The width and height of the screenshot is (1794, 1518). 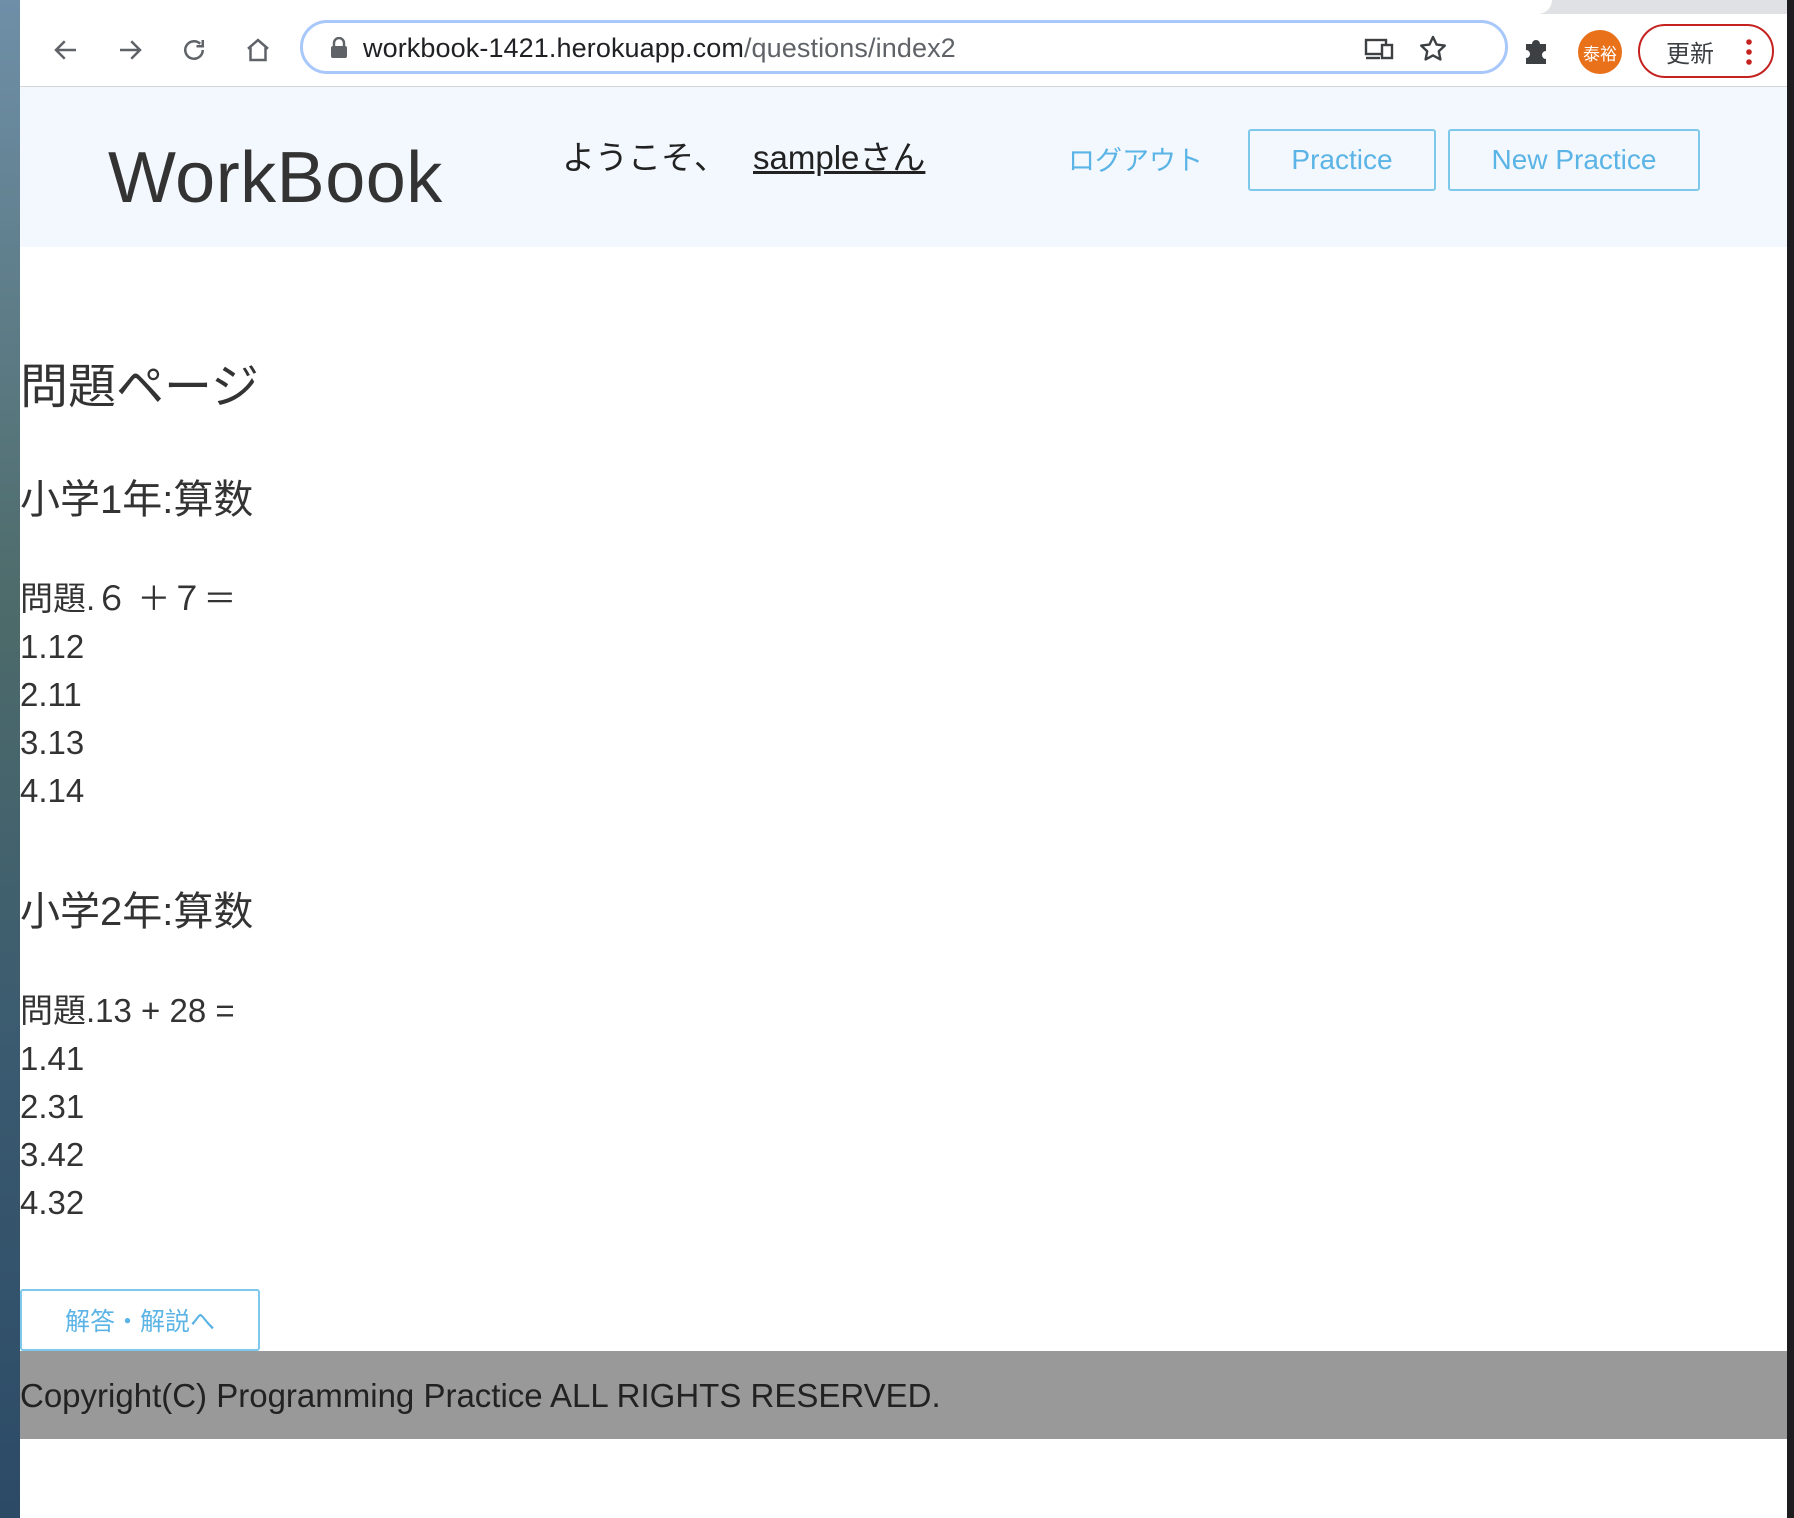 What do you see at coordinates (52, 790) in the screenshot?
I see `choice-item: 4.14` at bounding box center [52, 790].